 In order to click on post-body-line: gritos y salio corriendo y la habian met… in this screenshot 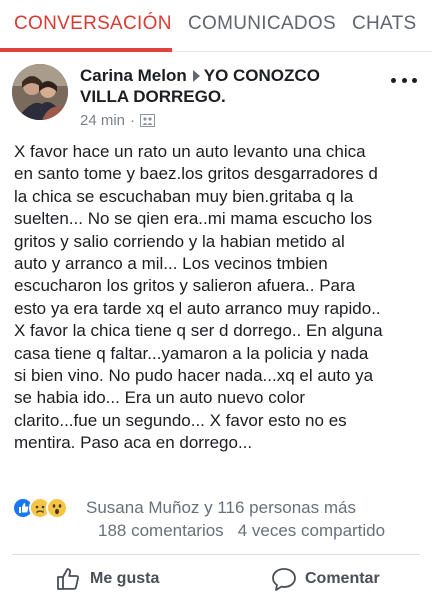, I will do `click(179, 241)`.